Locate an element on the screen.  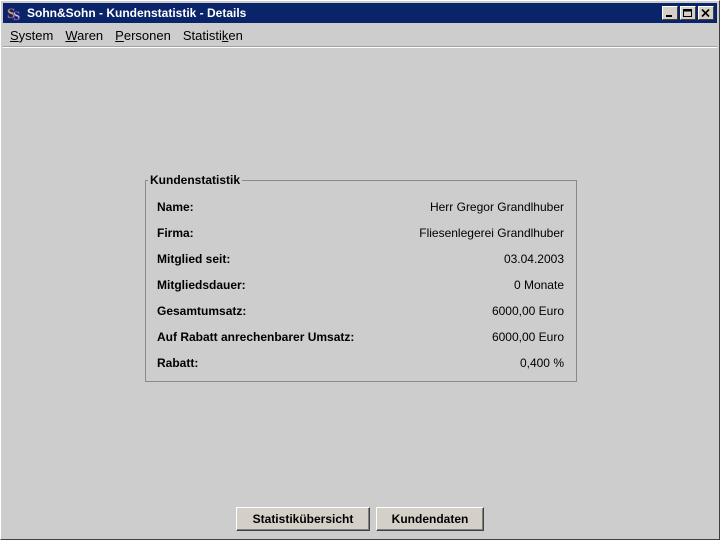
menu-waren-mnemonic: W is located at coordinates (71, 35).